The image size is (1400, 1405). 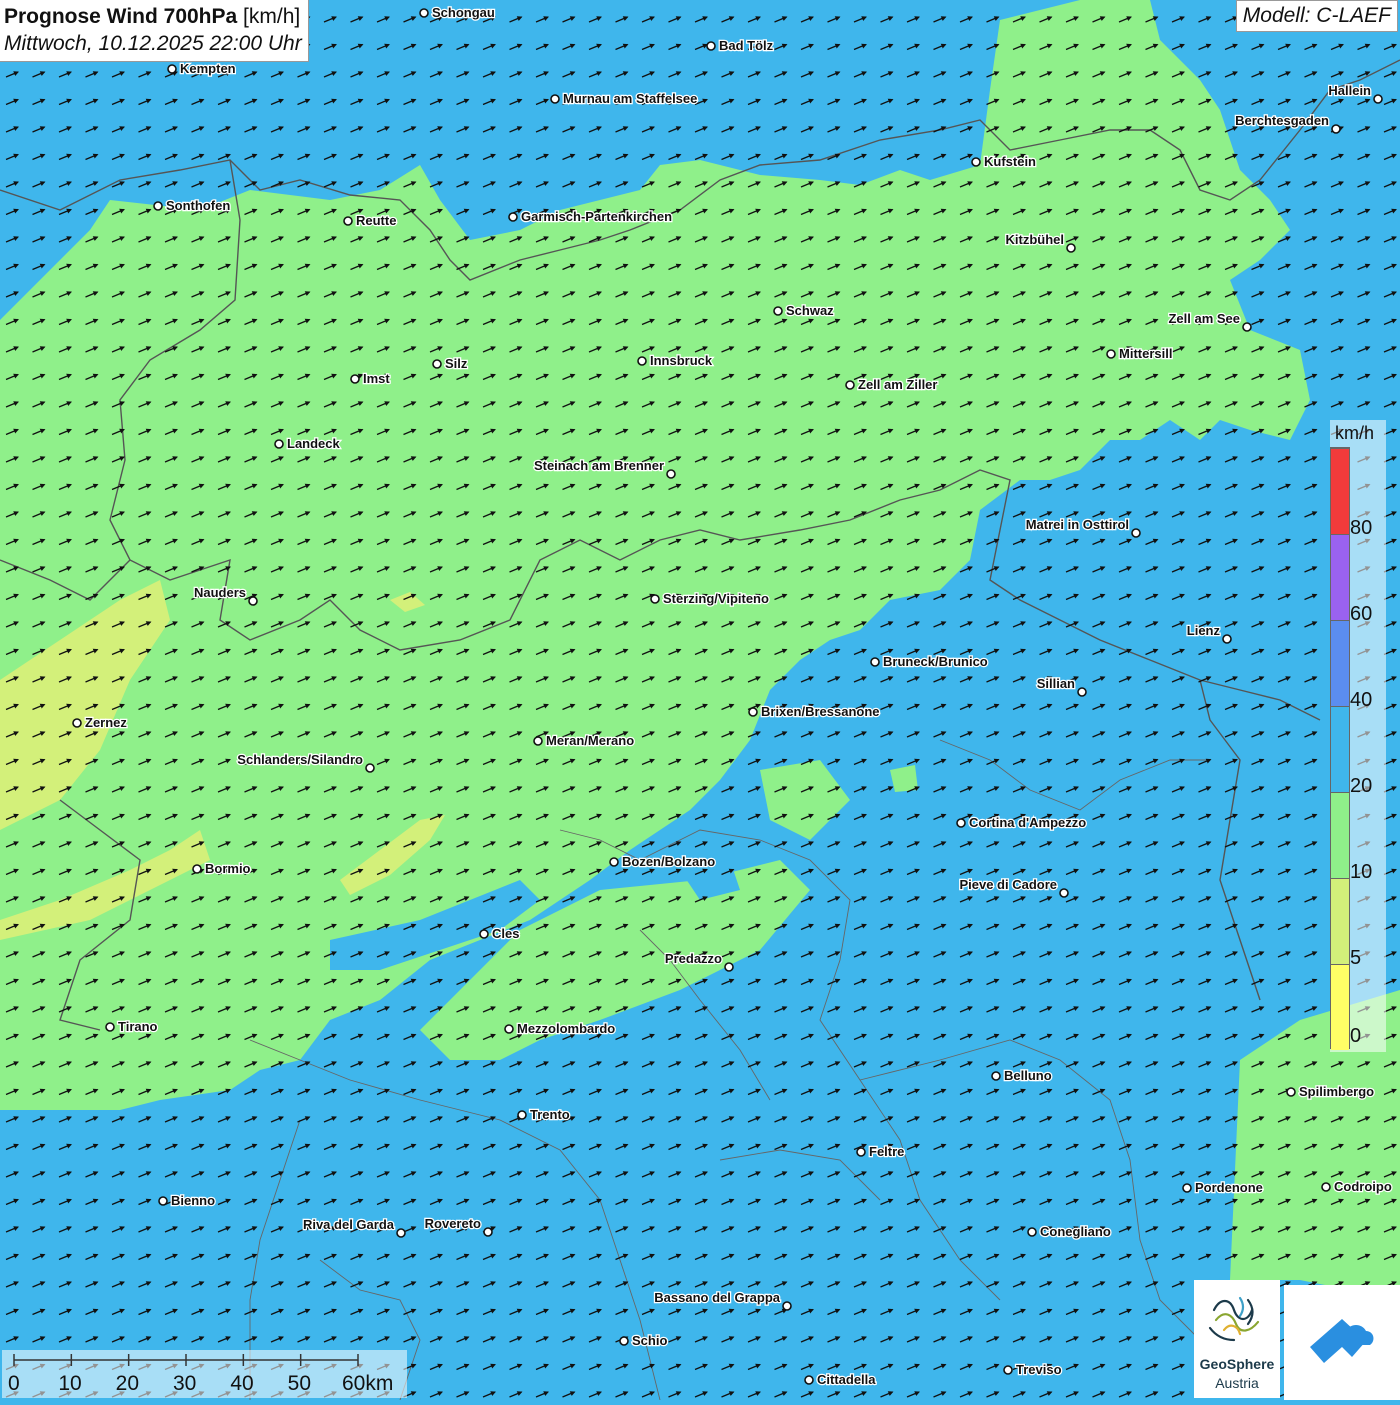 I want to click on city-marker: Spilimbergo, so click(x=1330, y=1091).